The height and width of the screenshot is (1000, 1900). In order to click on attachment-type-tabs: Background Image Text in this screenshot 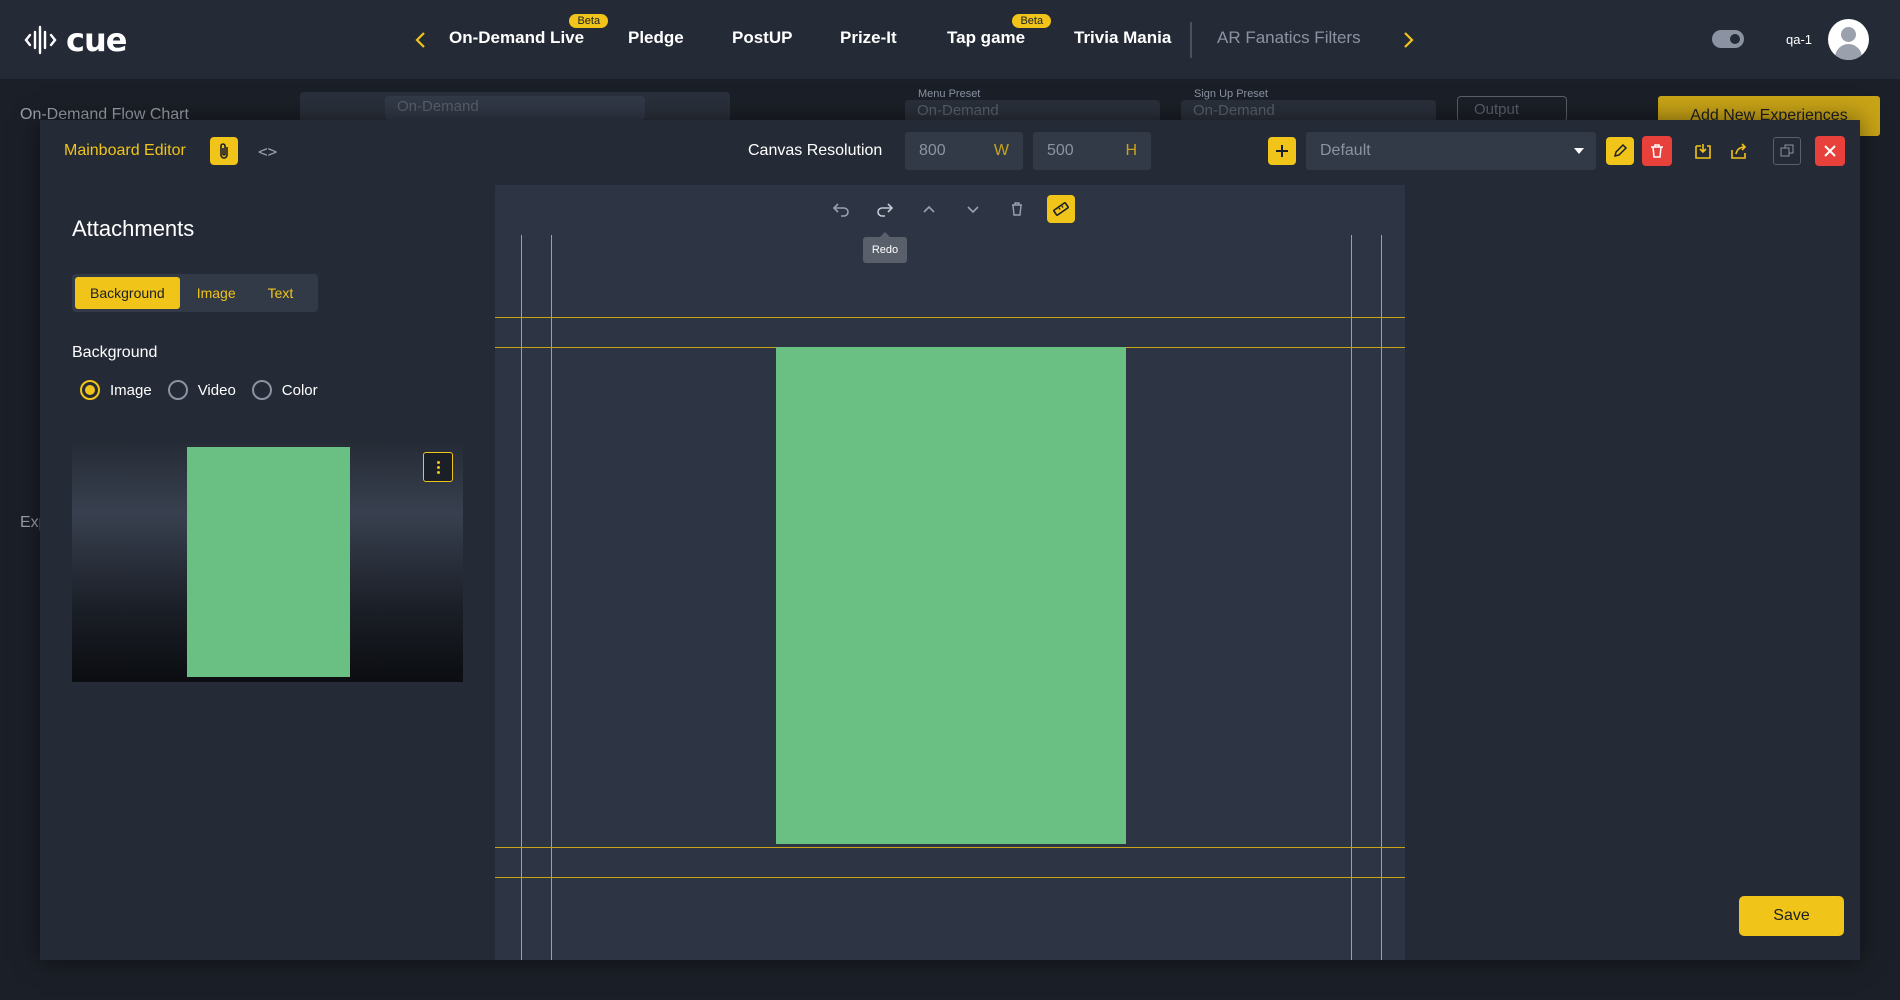, I will do `click(195, 293)`.